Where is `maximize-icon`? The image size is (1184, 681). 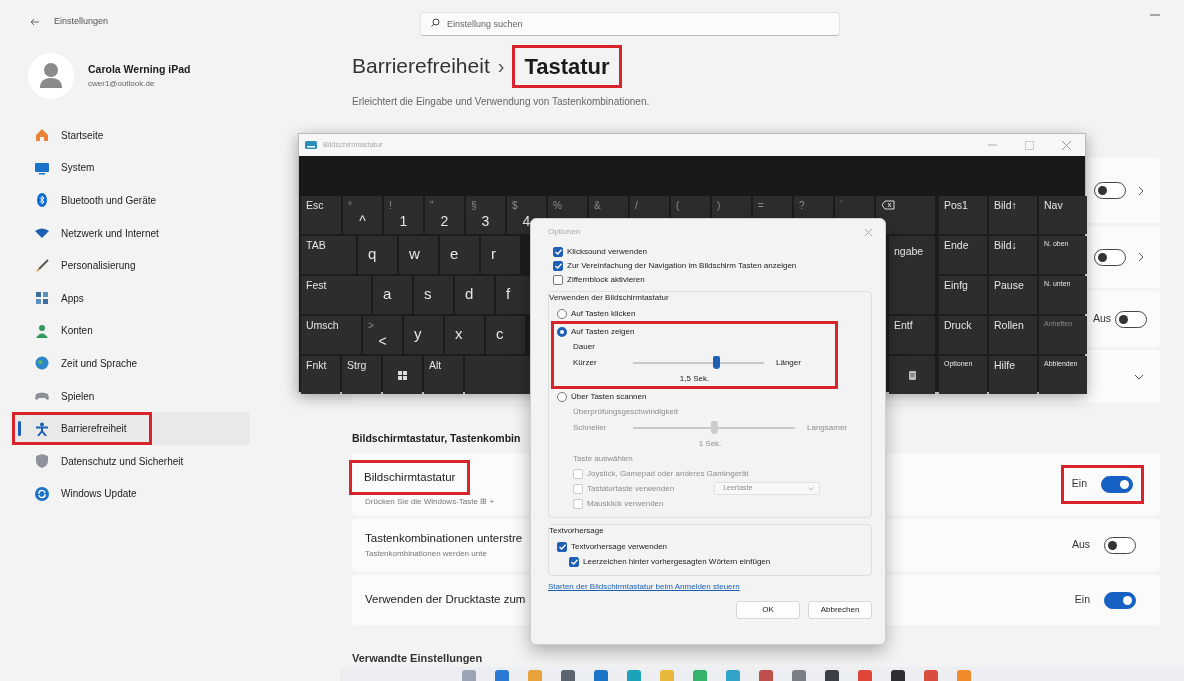
maximize-icon is located at coordinates (1029, 145).